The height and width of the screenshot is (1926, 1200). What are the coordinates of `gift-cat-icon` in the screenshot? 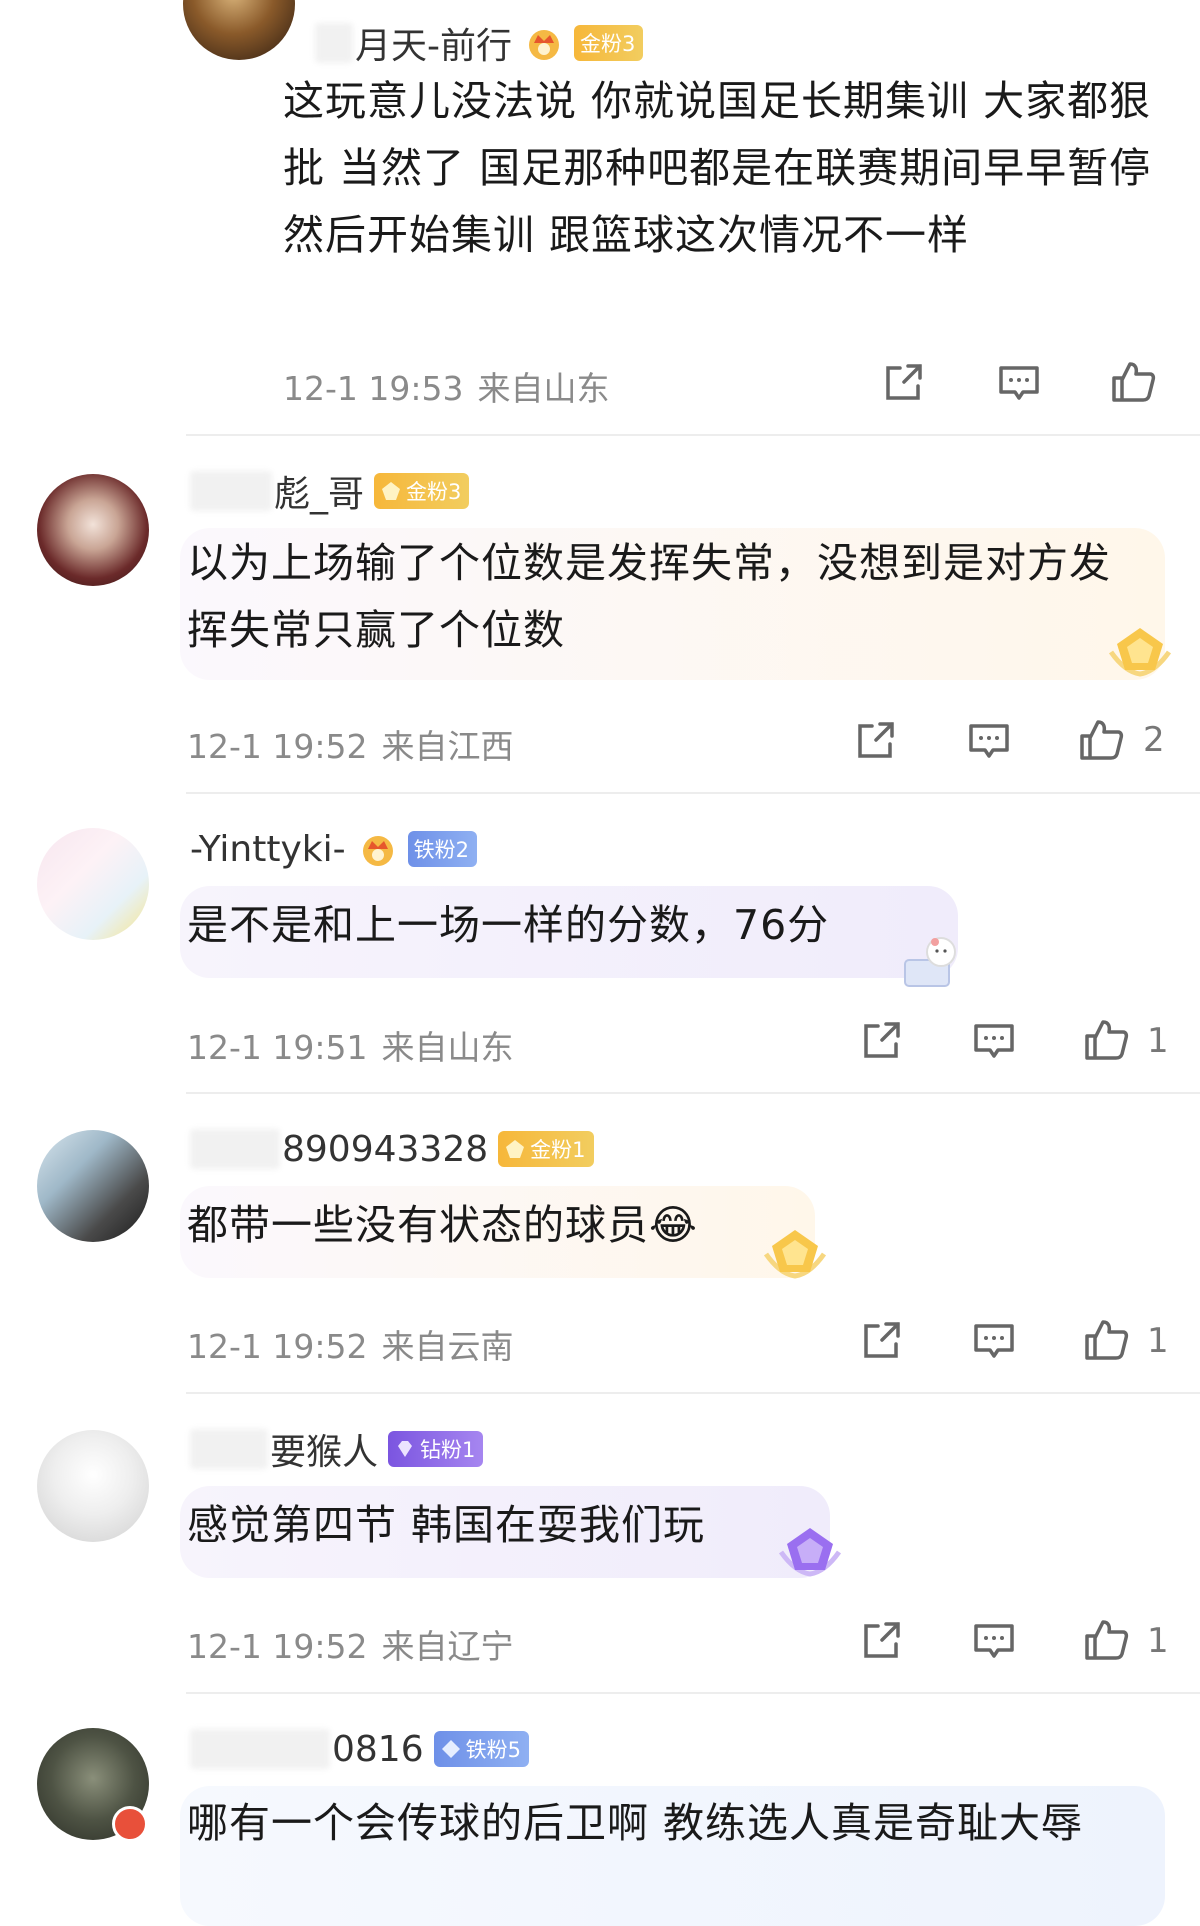 It's located at (930, 962).